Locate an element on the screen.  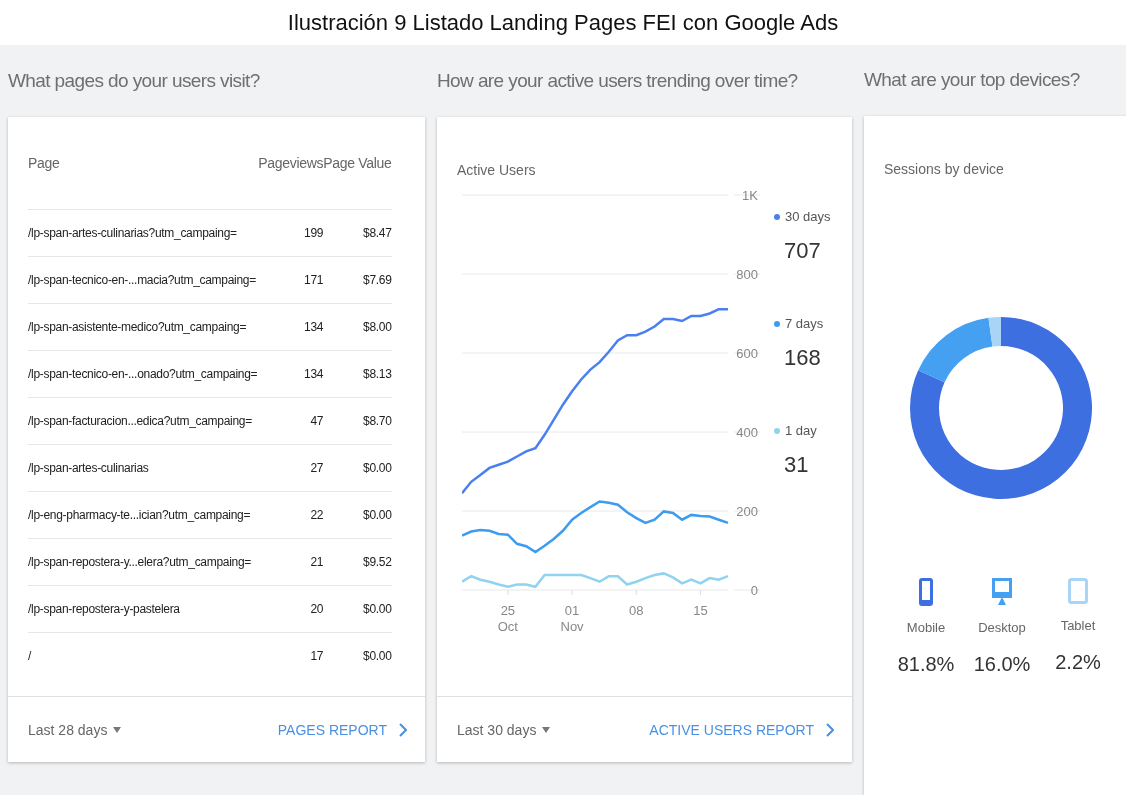
axis-label: 400 is located at coordinates (747, 432).